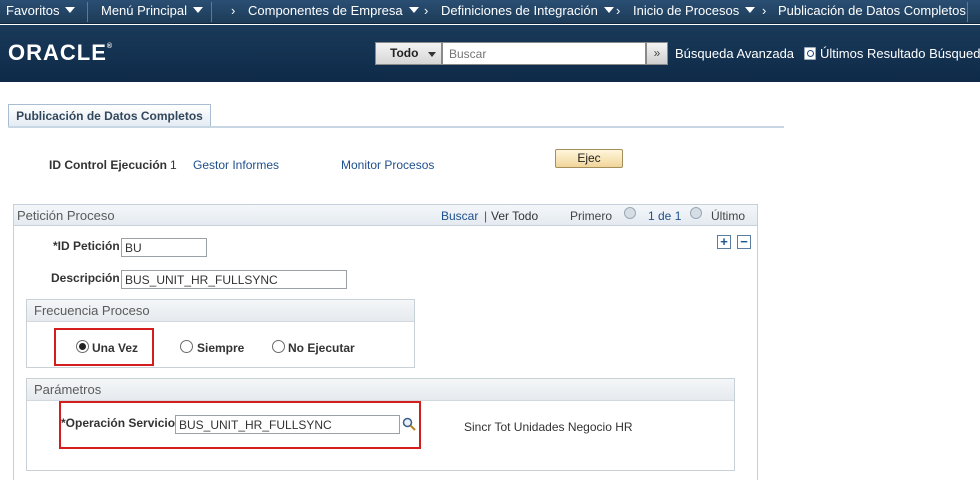  I want to click on previous-row-icon, so click(630, 213).